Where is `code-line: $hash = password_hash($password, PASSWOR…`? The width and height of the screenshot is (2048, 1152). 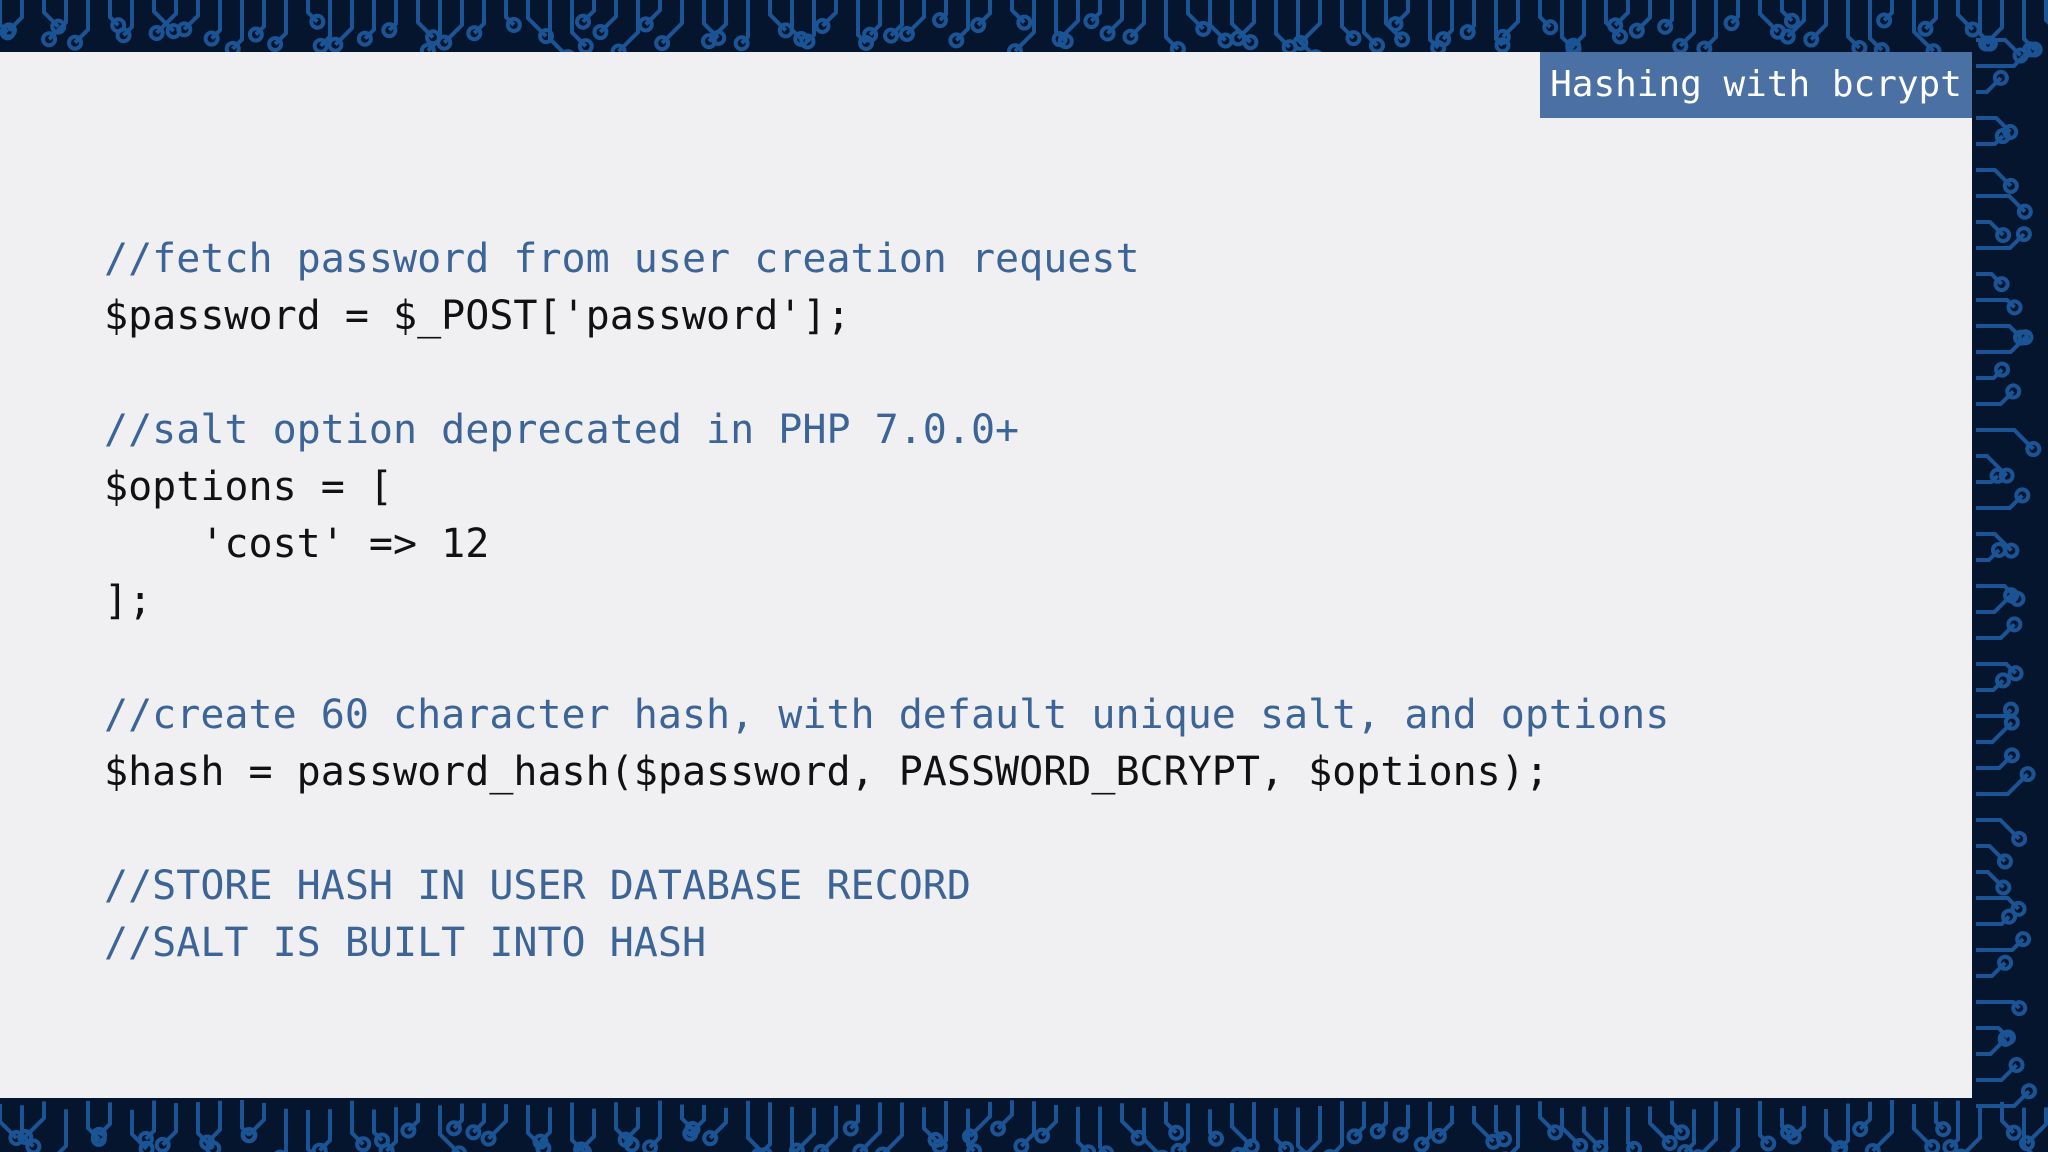
code-line: $hash = password_hash($password, PASSWOR… is located at coordinates (826, 772).